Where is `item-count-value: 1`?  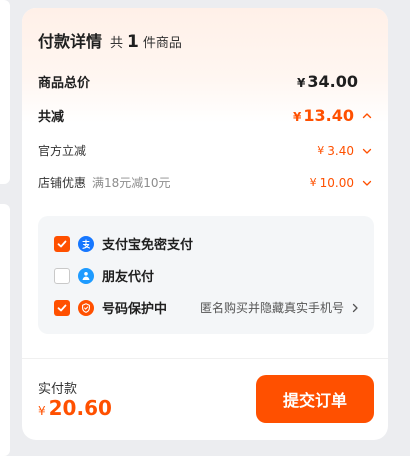
item-count-value: 1 is located at coordinates (133, 42).